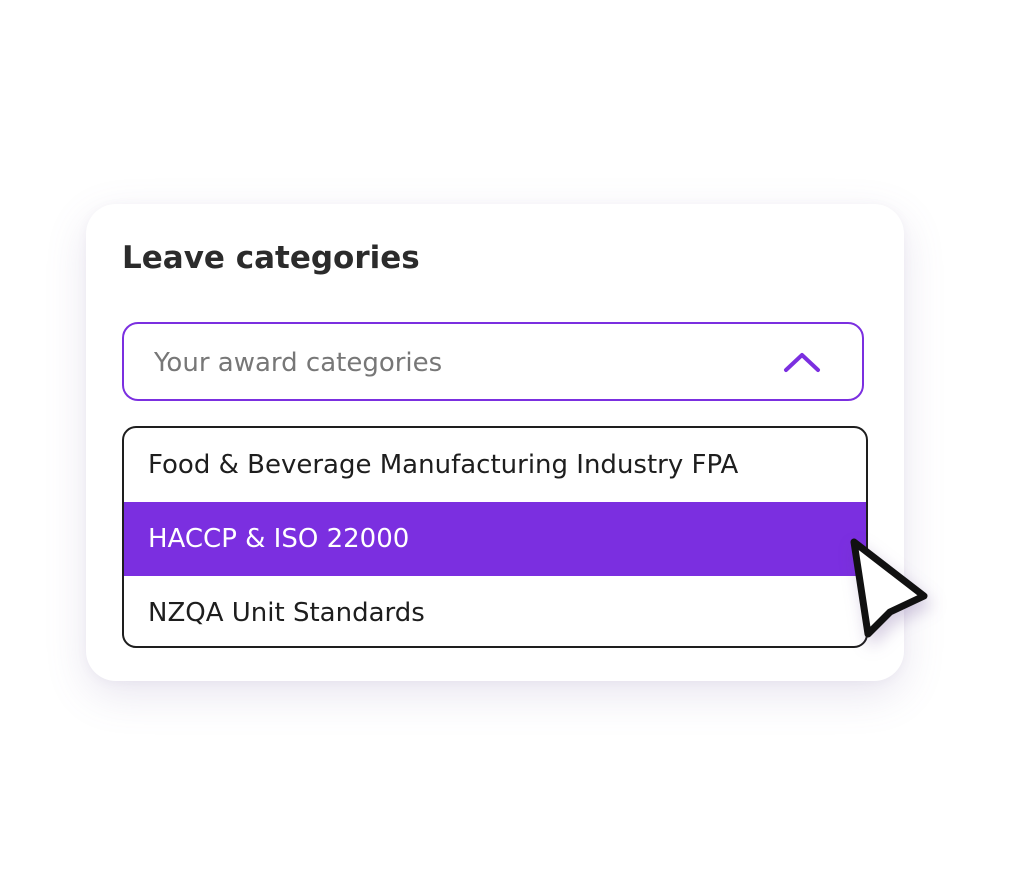 Image resolution: width=1024 pixels, height=885 pixels. Describe the element at coordinates (493, 361) in the screenshot. I see `award-categories-select: Your award categories` at that location.